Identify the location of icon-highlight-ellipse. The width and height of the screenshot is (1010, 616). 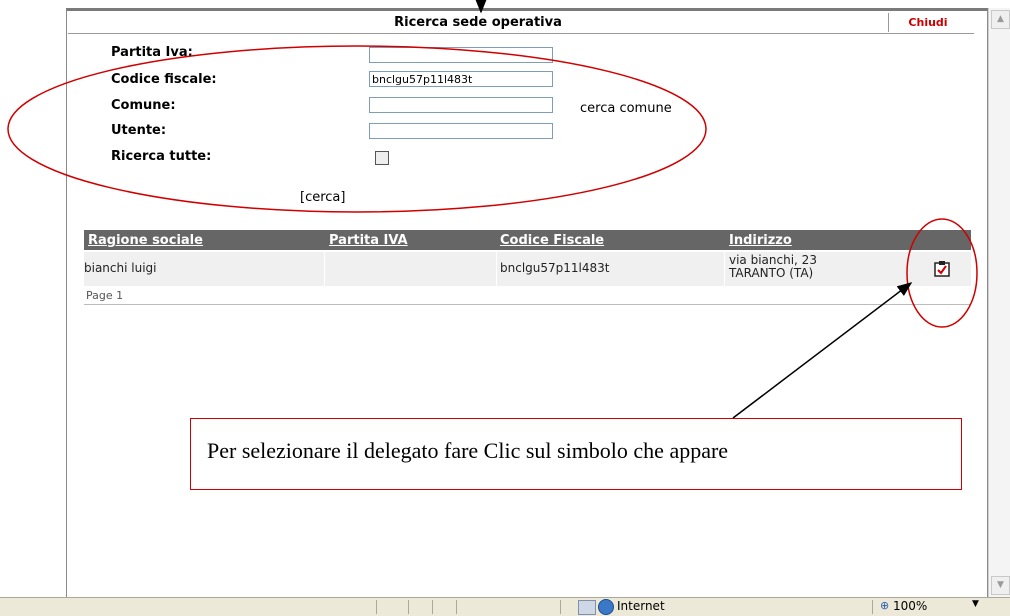
(942, 273).